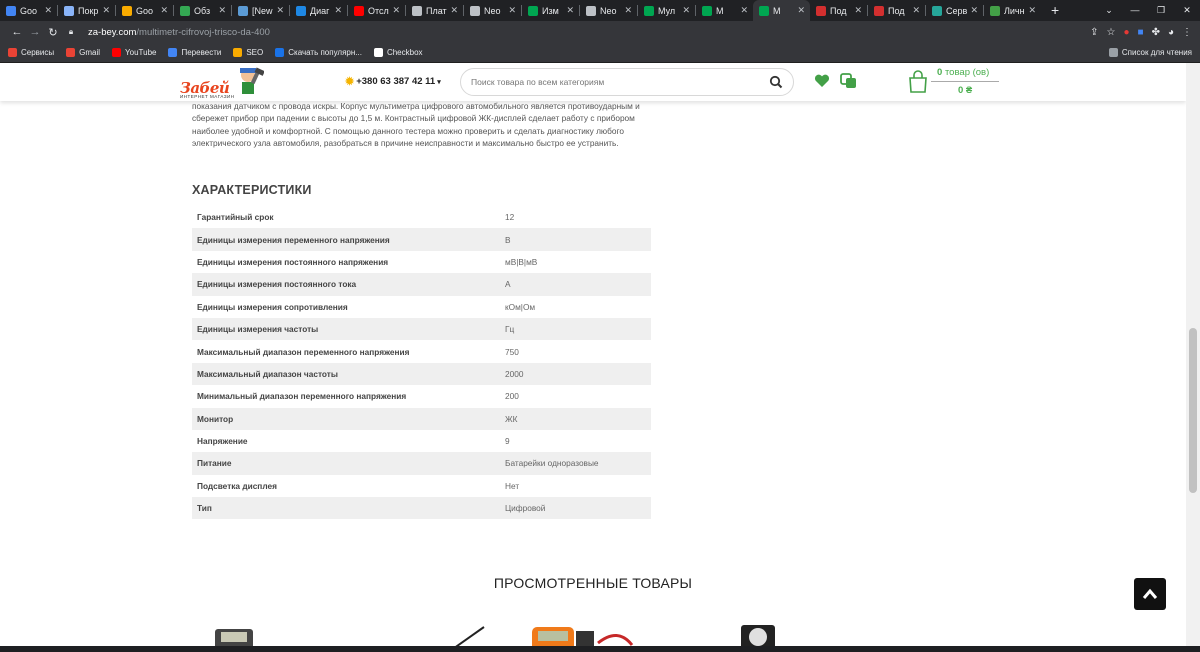 The image size is (1200, 652). I want to click on spec-row: Тип Цифровой, so click(421, 508).